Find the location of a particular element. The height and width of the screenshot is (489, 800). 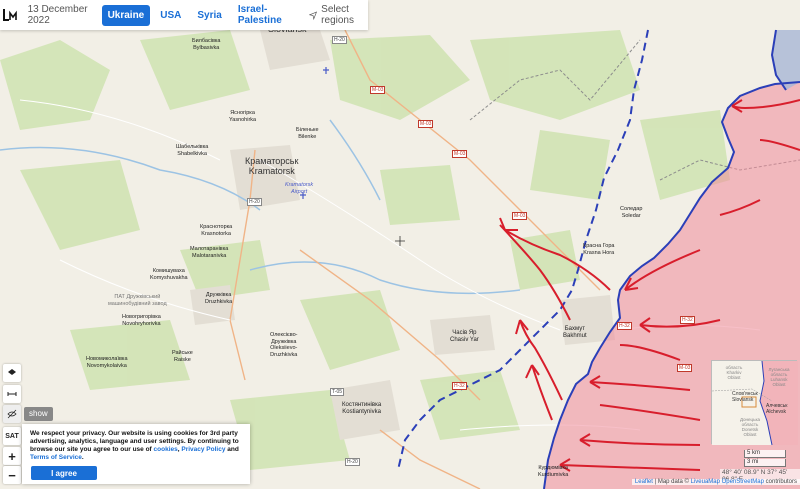

city-chasiv-yar: Часів Яр Chasiv Yar is located at coordinates (464, 337).